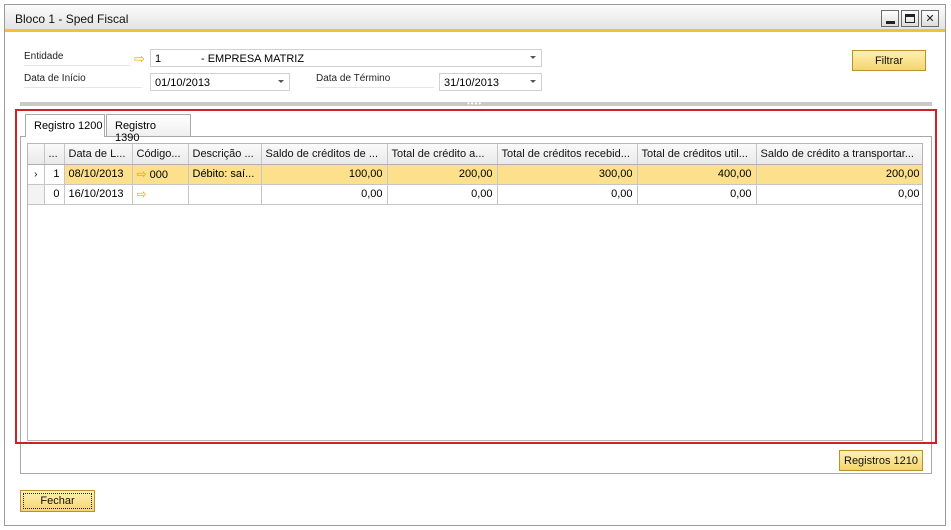  I want to click on title-bar: Bloco 1 - Sped Fiscal ✕, so click(475, 18).